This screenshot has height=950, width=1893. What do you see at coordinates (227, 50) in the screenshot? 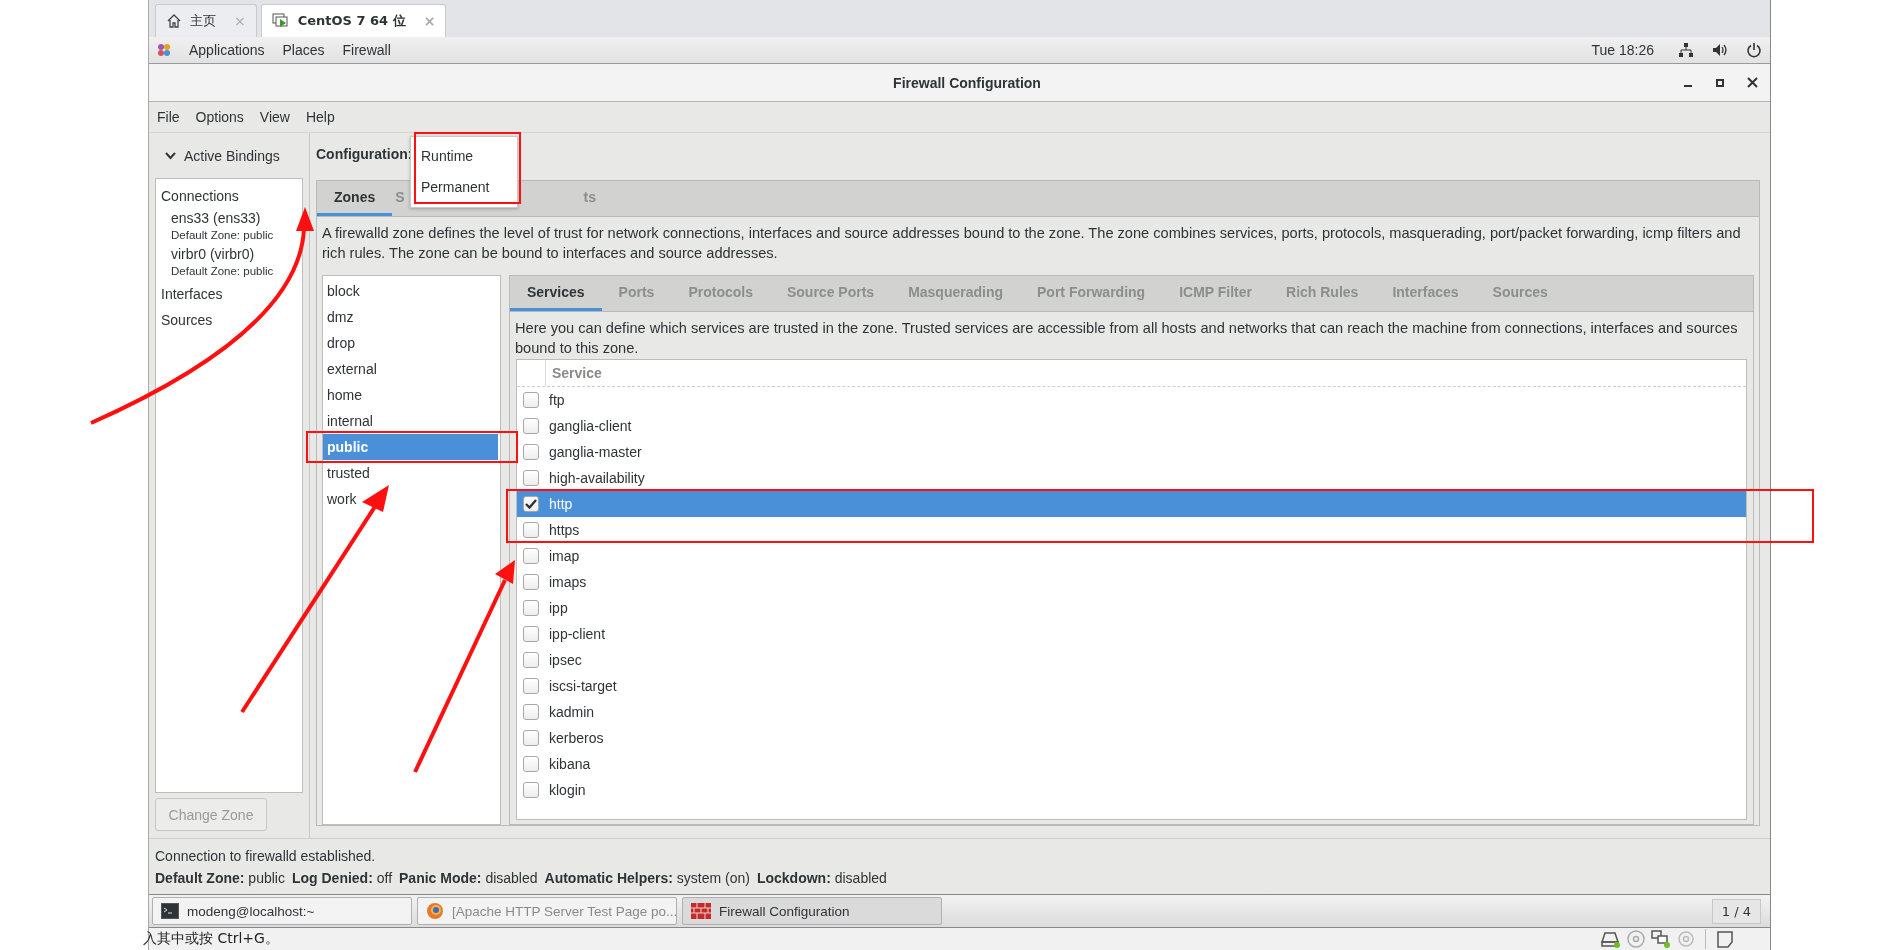
I see `top-menu: Applications` at bounding box center [227, 50].